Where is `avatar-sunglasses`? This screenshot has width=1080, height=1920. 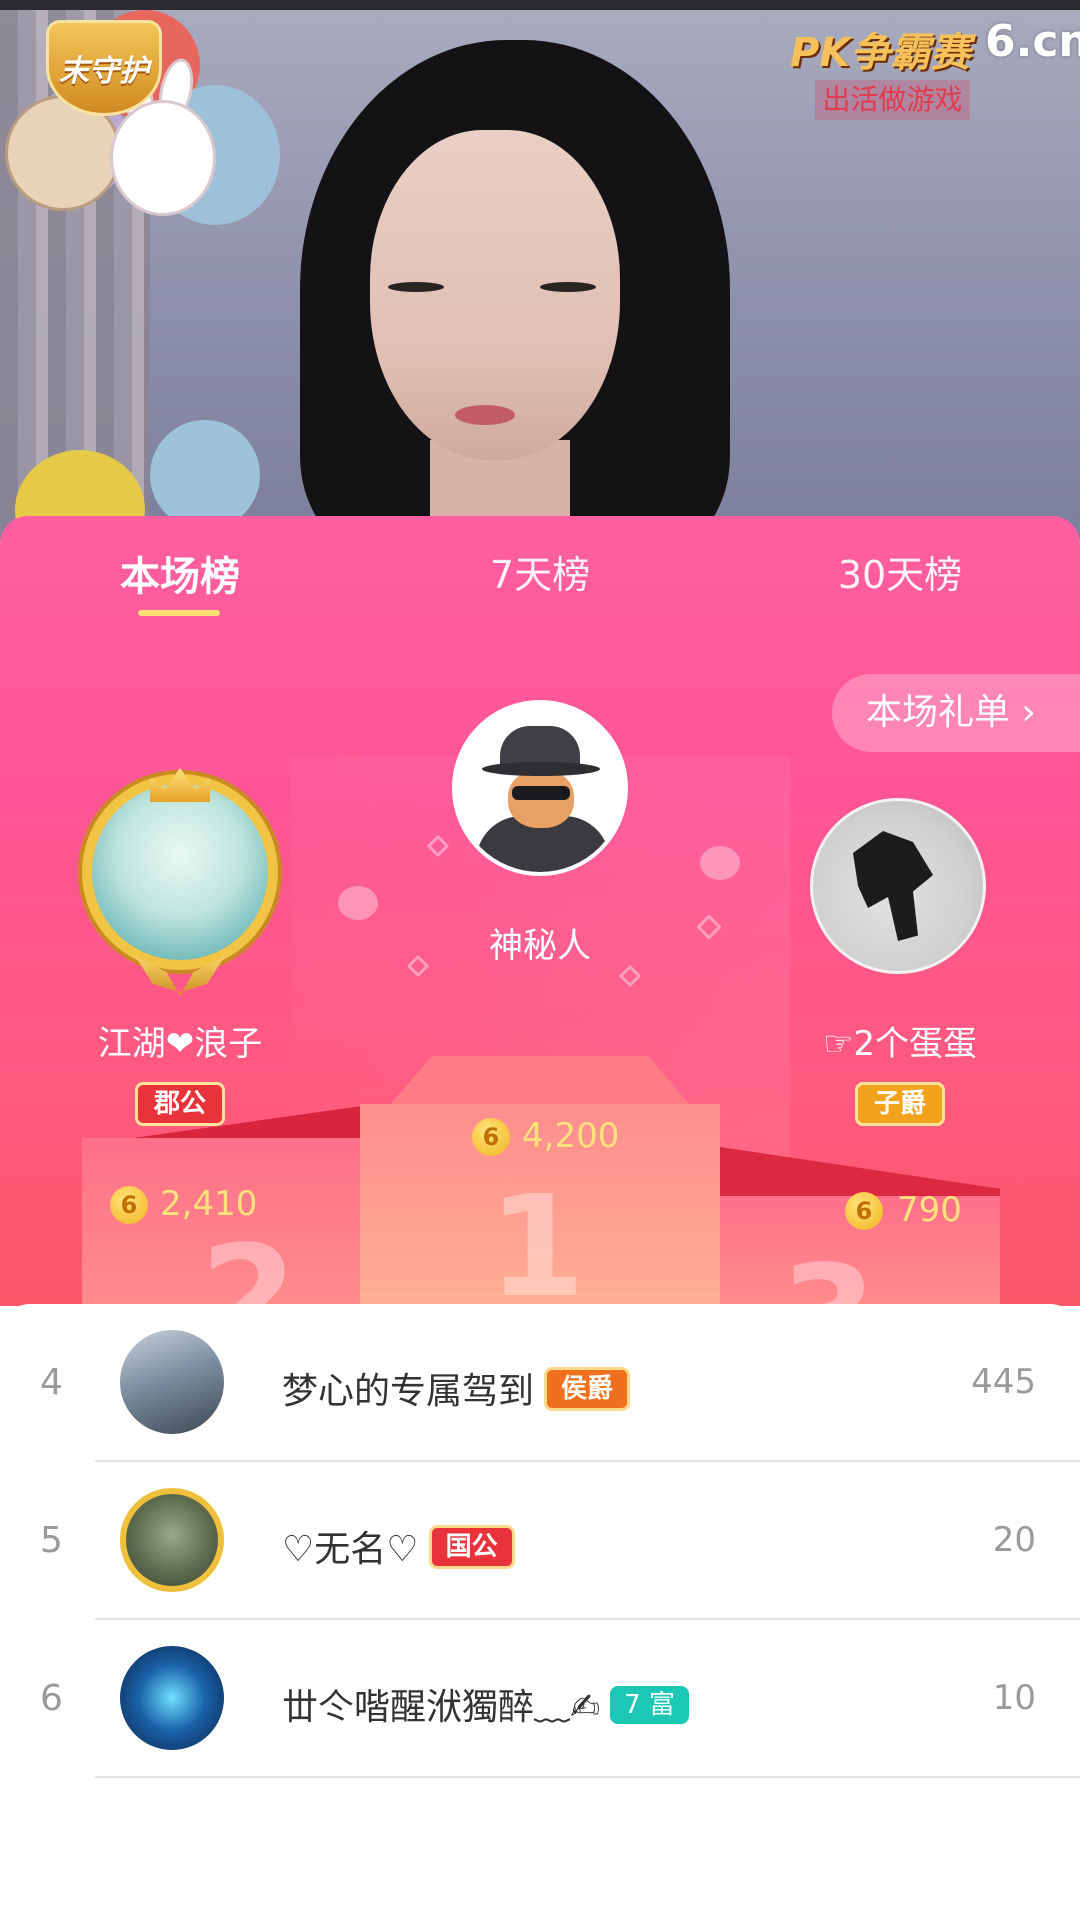 avatar-sunglasses is located at coordinates (541, 793).